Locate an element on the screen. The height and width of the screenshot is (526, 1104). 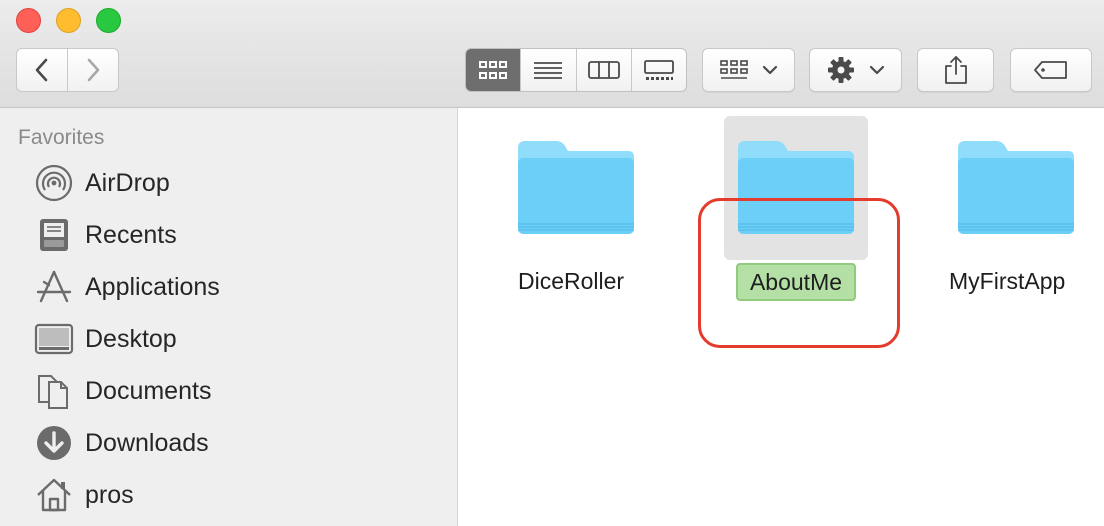
sidebar-item-pros: pros is located at coordinates (84, 495).